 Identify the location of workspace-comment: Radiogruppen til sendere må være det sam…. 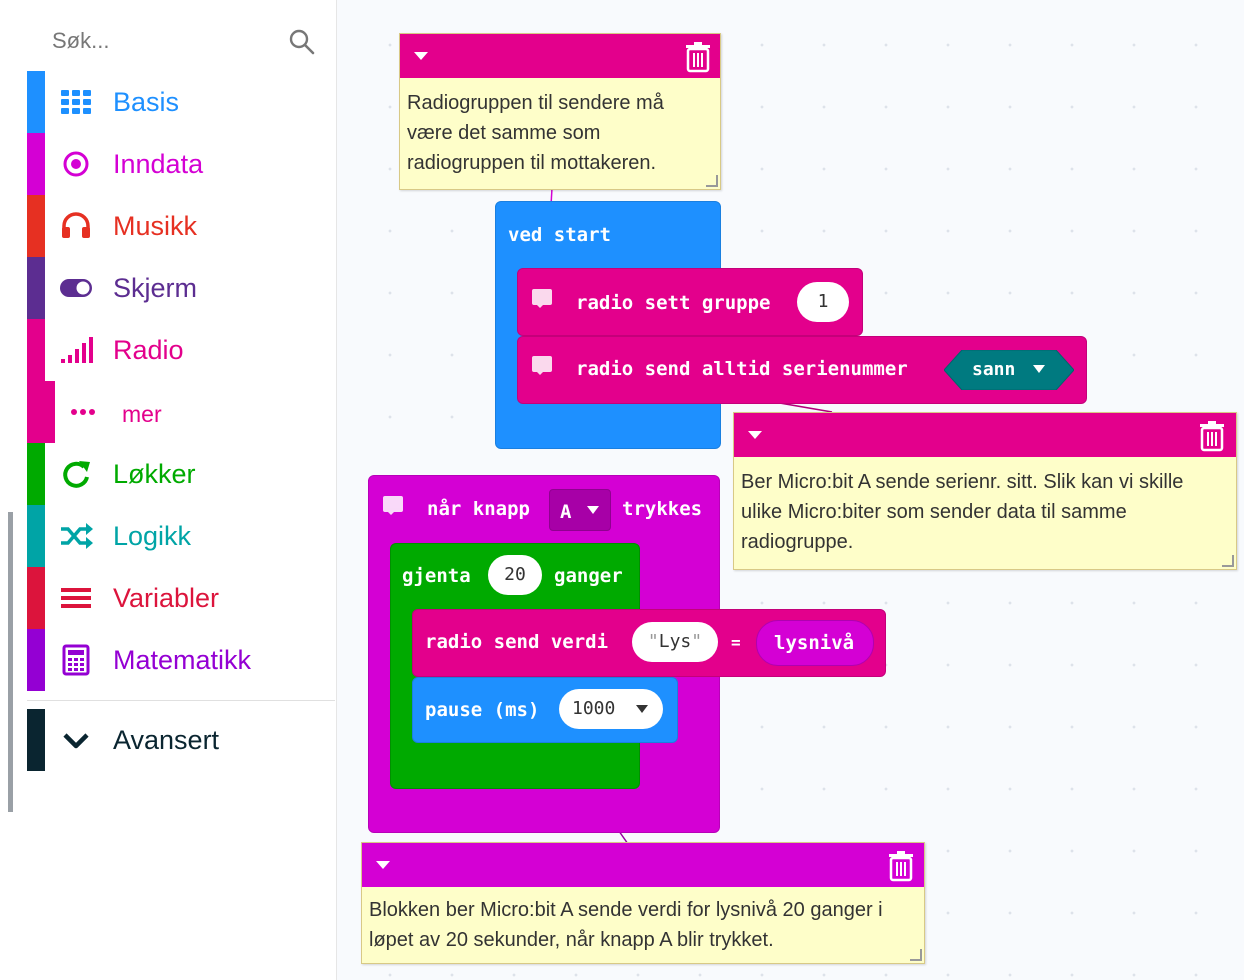
(560, 111).